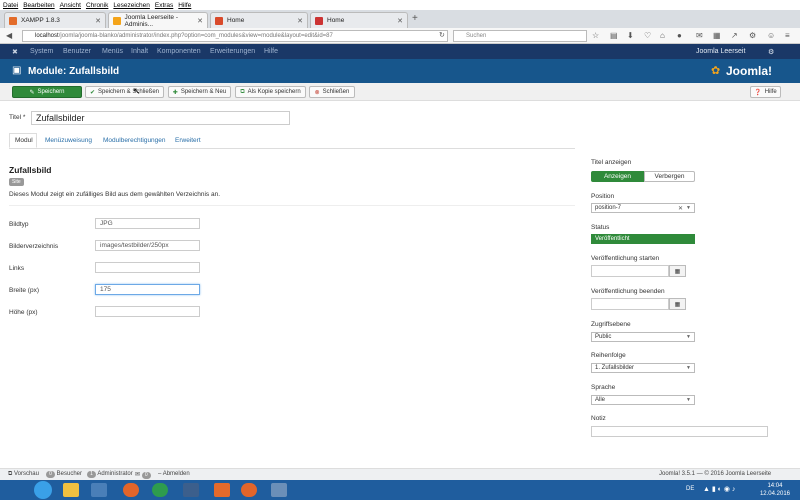 The height and width of the screenshot is (500, 800). I want to click on tab-modulberechtigungen: Modulberechtigungen, so click(134, 140).